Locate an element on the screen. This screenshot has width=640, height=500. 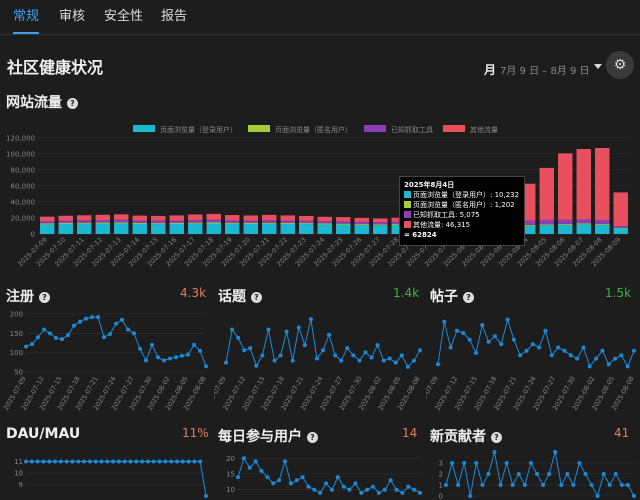
y-tick-label: 10 is located at coordinates (18, 474).